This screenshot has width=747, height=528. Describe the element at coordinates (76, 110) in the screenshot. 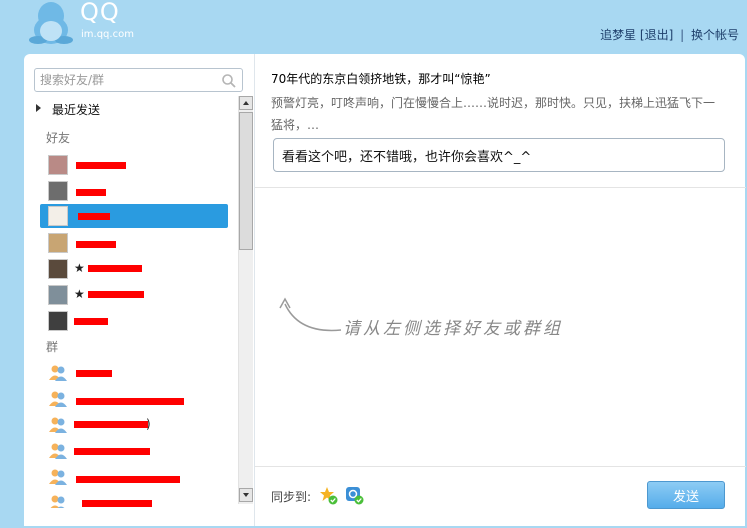

I see `recent-send-label: 最近发送` at that location.